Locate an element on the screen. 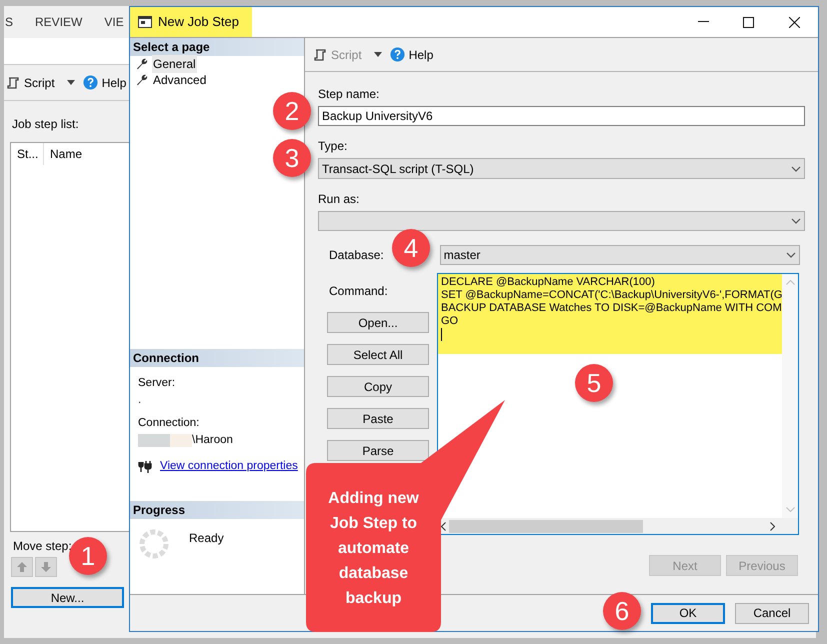 The image size is (827, 644). database-label: Database: is located at coordinates (356, 255).